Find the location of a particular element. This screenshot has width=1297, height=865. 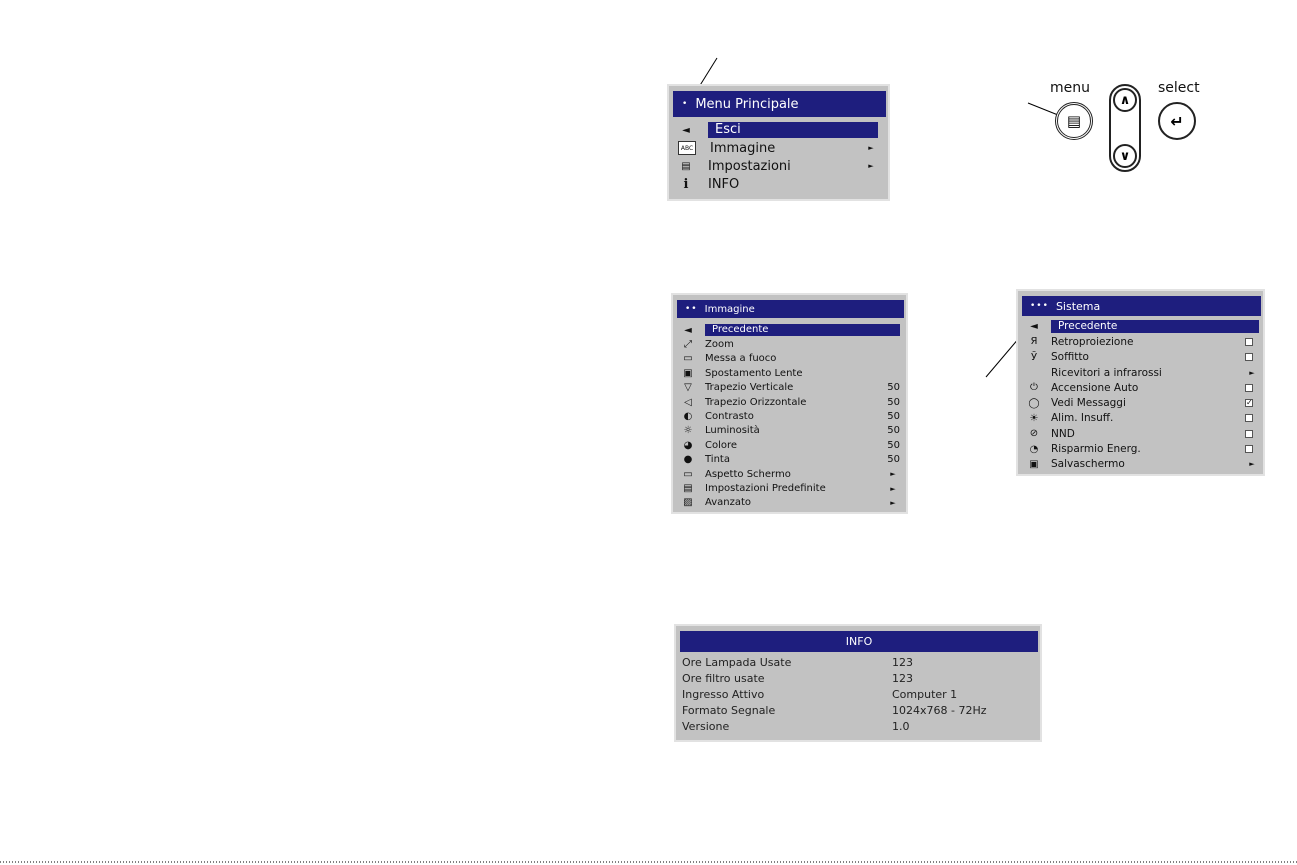

menu-item-salvaschermo: ▣ Salvaschermo ► is located at coordinates (1140, 464).